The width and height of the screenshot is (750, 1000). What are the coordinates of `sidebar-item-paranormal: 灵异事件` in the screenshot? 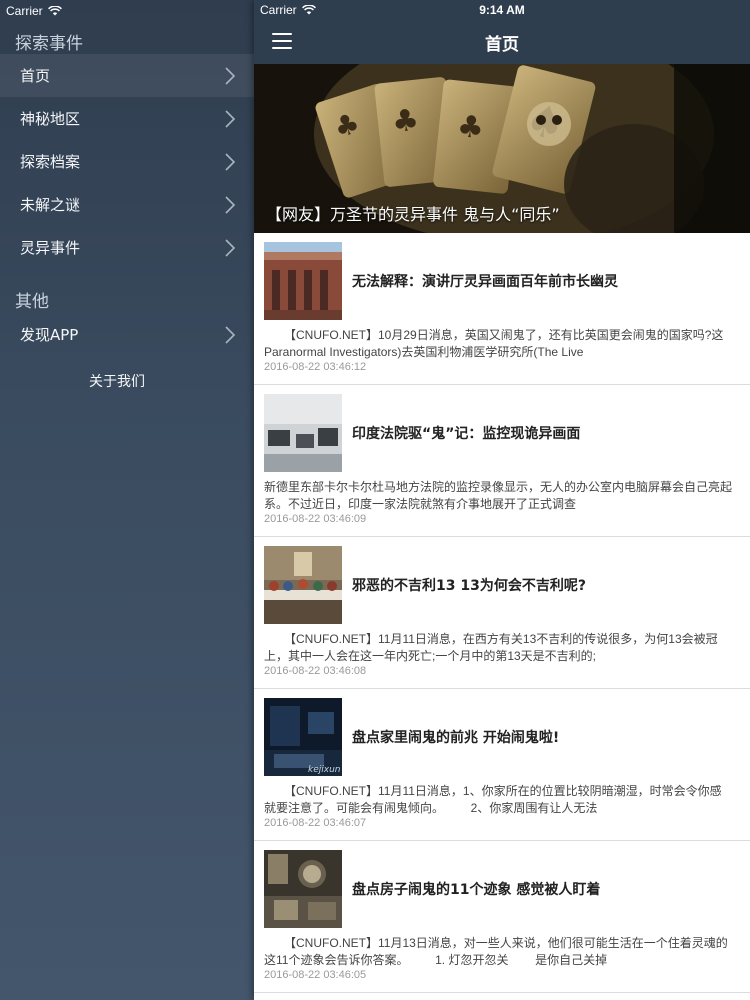 It's located at (127, 247).